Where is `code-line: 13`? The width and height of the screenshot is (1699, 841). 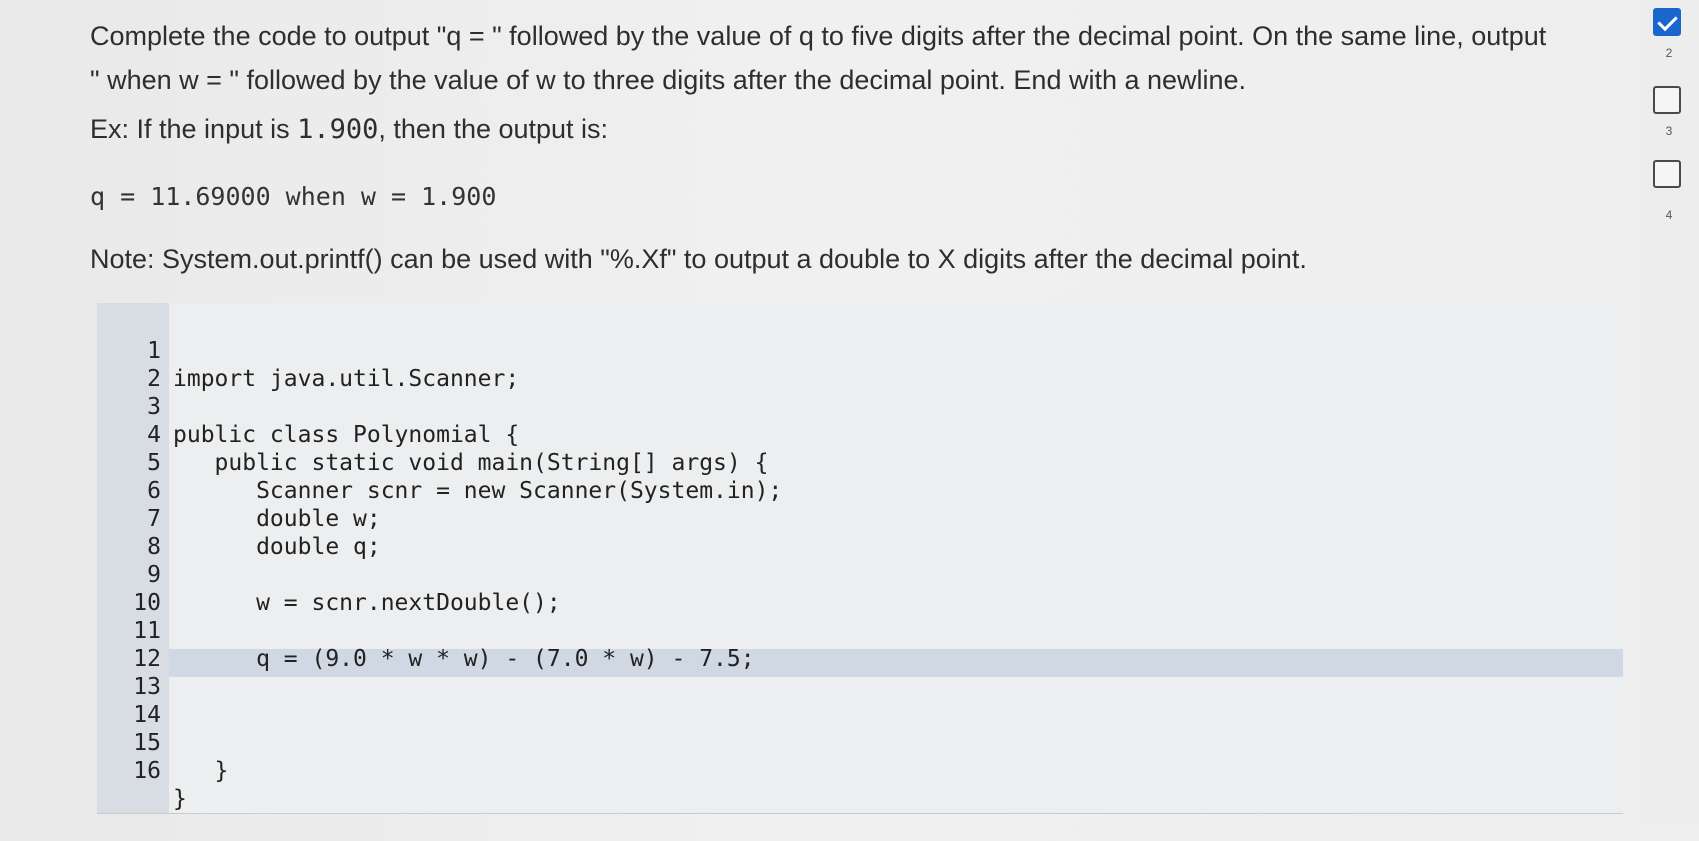 code-line: 13 is located at coordinates (860, 672).